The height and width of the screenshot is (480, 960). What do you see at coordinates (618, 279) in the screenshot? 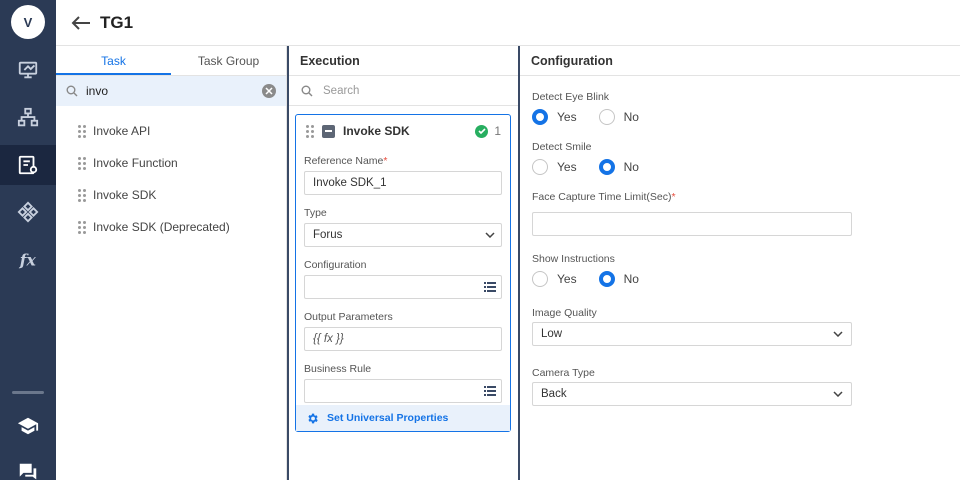
I see `show-instructions-no-radio: No` at bounding box center [618, 279].